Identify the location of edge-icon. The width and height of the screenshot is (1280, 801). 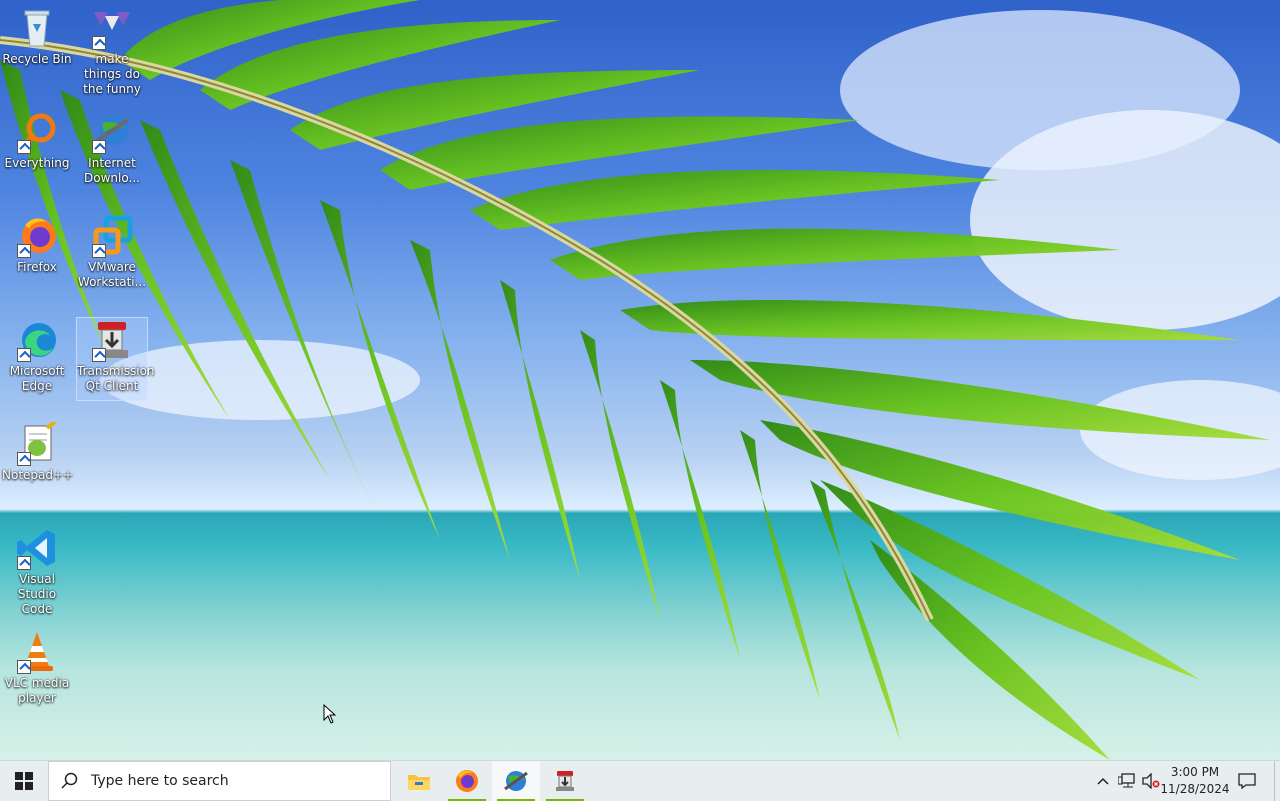
(37, 340).